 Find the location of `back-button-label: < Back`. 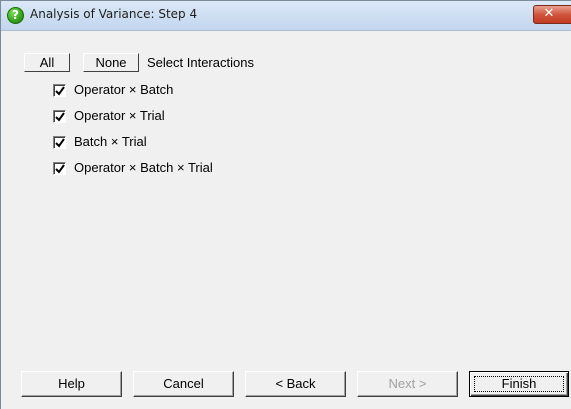

back-button-label: < Back is located at coordinates (295, 383).